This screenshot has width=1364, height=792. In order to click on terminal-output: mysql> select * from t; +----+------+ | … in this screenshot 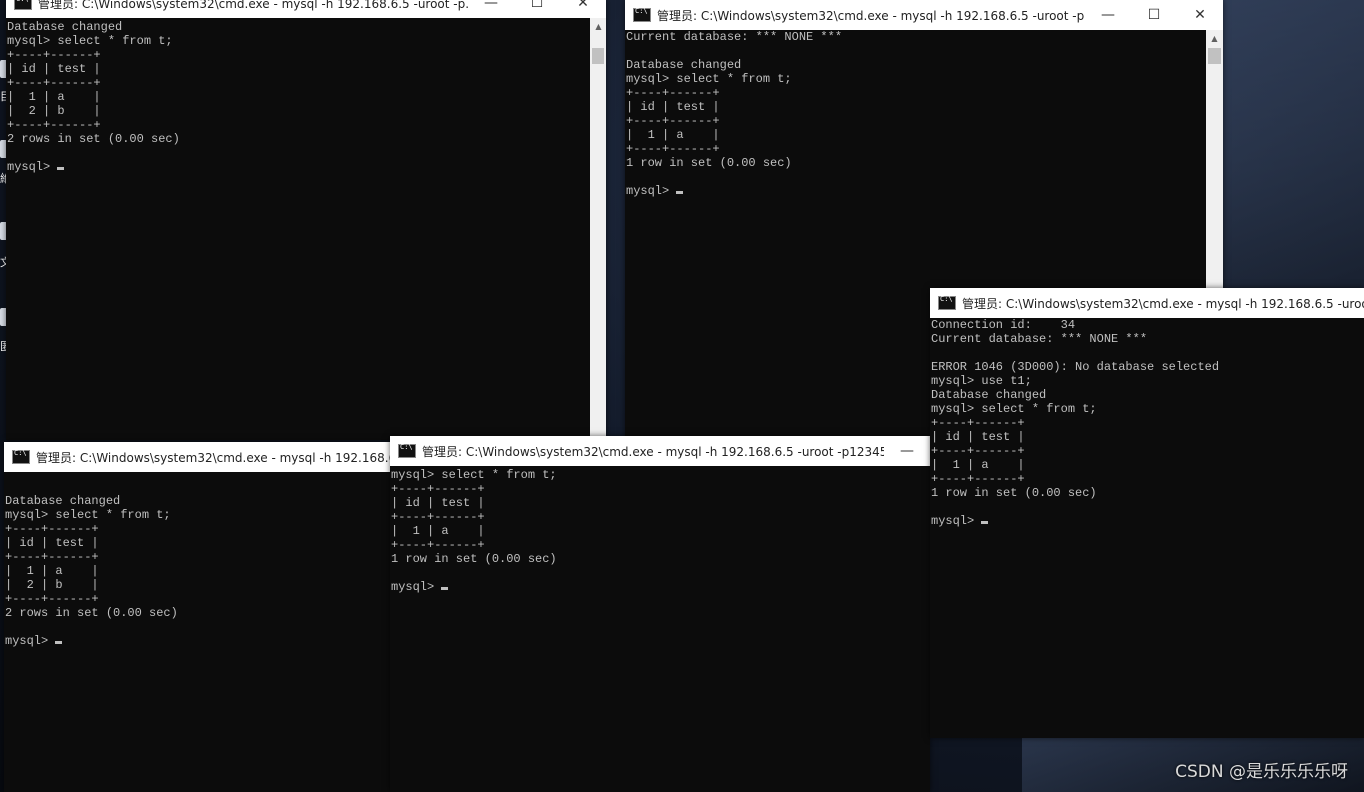, I will do `click(474, 531)`.